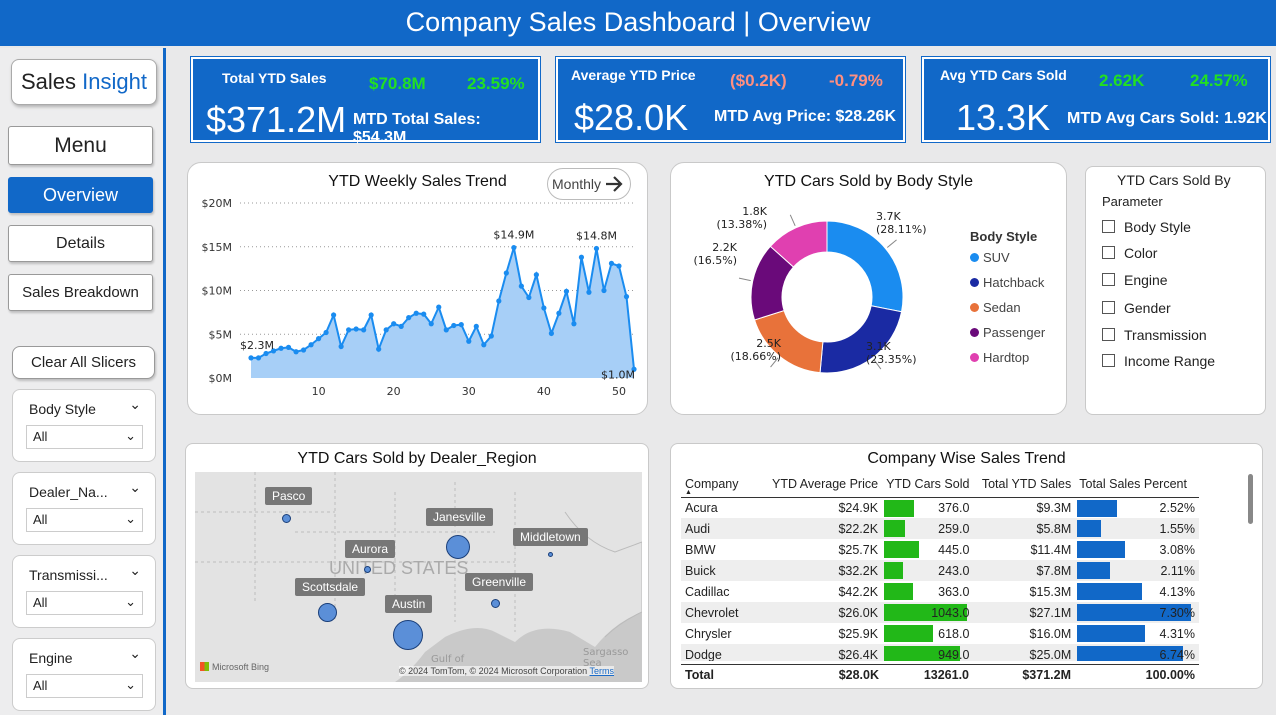 The image size is (1276, 715). What do you see at coordinates (927, 484) in the screenshot?
I see `col-header-cars-sold: YTD Cars Sold` at bounding box center [927, 484].